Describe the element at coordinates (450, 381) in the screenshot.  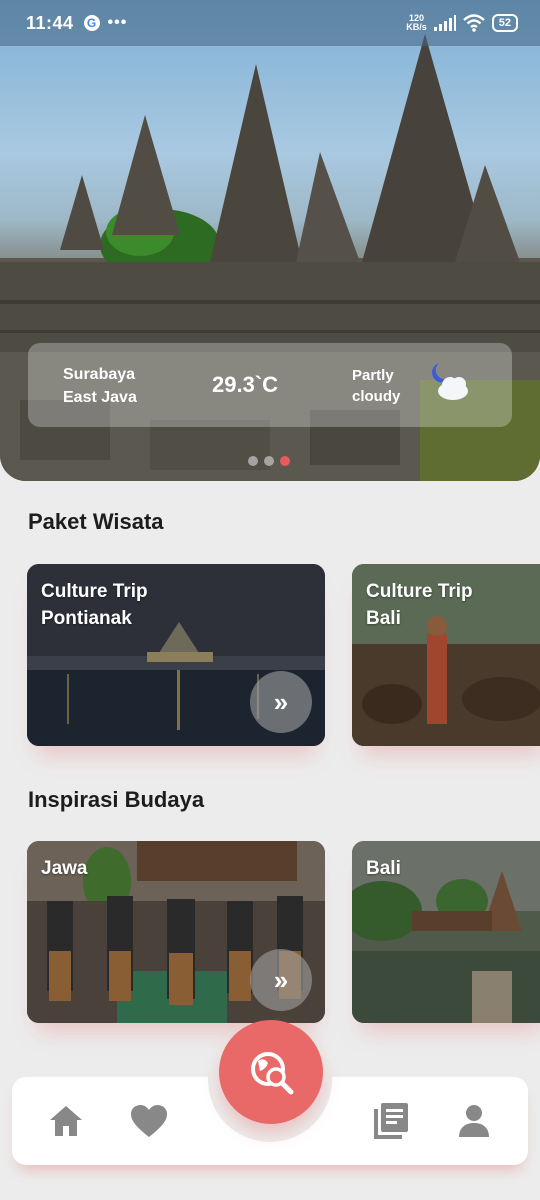
I see `partly-cloudy-night-icon` at that location.